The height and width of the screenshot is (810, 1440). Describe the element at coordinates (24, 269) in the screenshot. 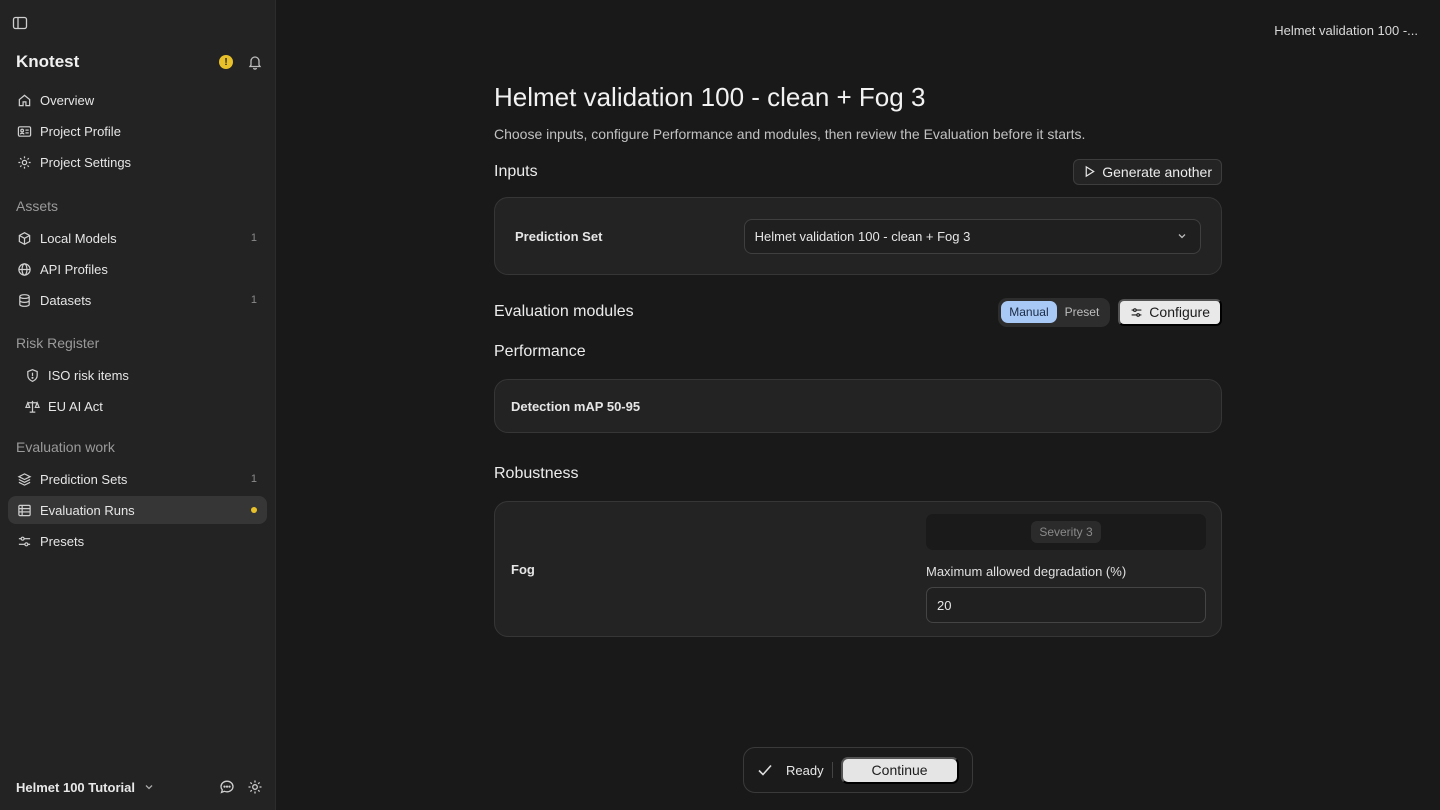

I see `globe-icon` at that location.